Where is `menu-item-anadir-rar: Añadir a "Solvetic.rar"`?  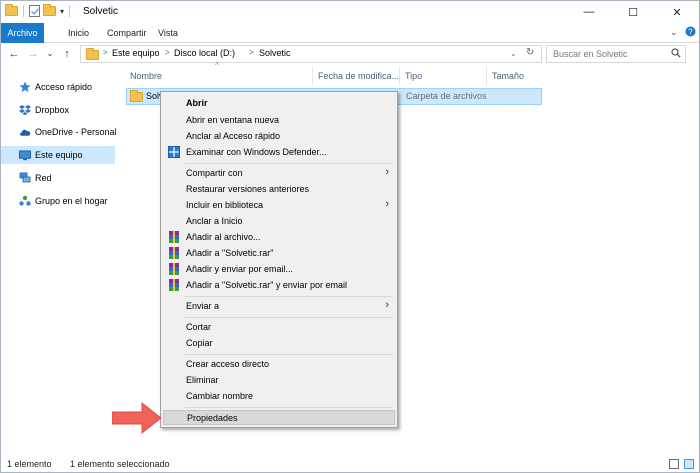 menu-item-anadir-rar: Añadir a "Solvetic.rar" is located at coordinates (279, 253).